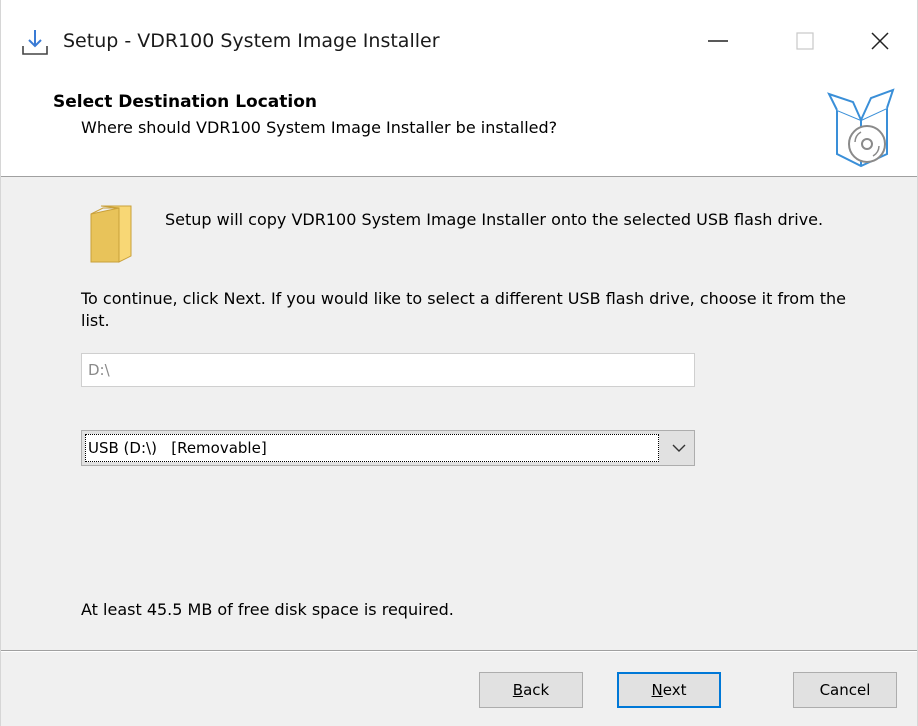 This screenshot has height=726, width=918. What do you see at coordinates (111, 234) in the screenshot?
I see `folder-icon` at bounding box center [111, 234].